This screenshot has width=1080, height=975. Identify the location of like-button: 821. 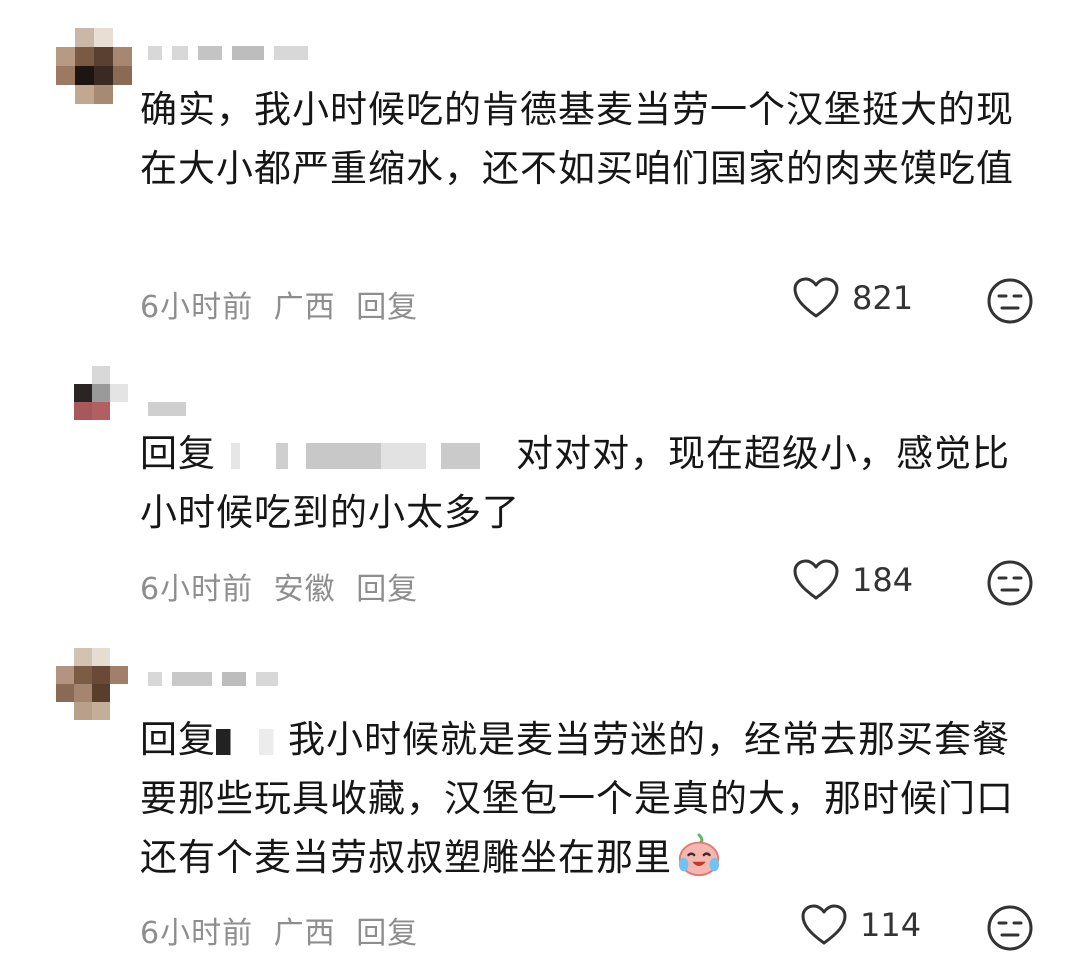
(852, 298).